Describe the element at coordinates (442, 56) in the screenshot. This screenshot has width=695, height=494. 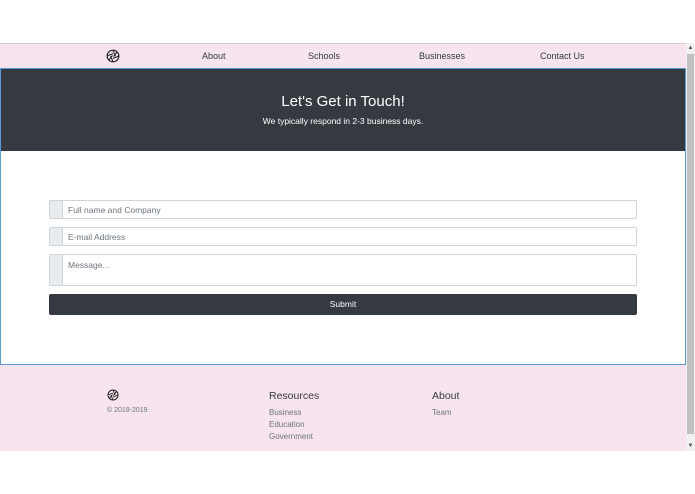
I see `nav-link-businesses: Businesses` at that location.